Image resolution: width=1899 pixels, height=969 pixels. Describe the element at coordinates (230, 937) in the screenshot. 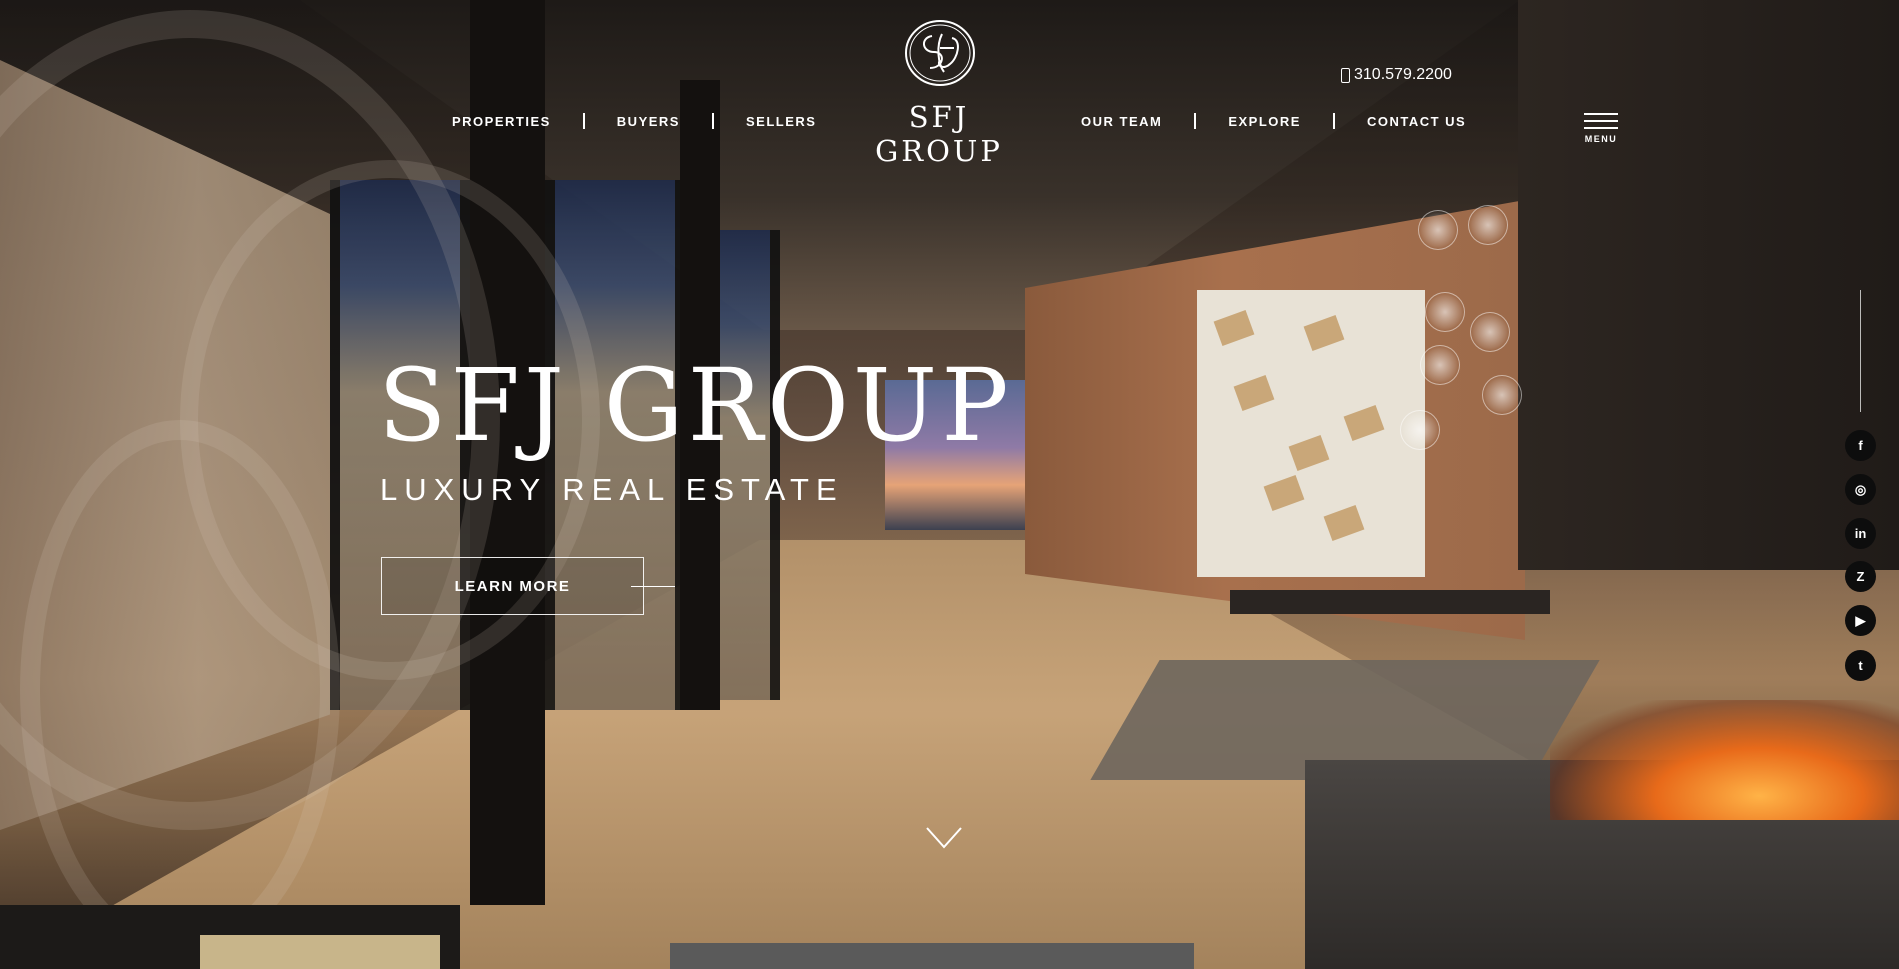

I see `bottom-left-preview` at that location.